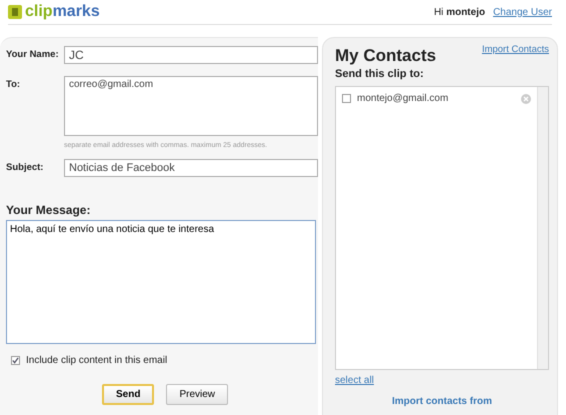 This screenshot has height=415, width=566. I want to click on import-contacts-link: Import Contacts, so click(515, 49).